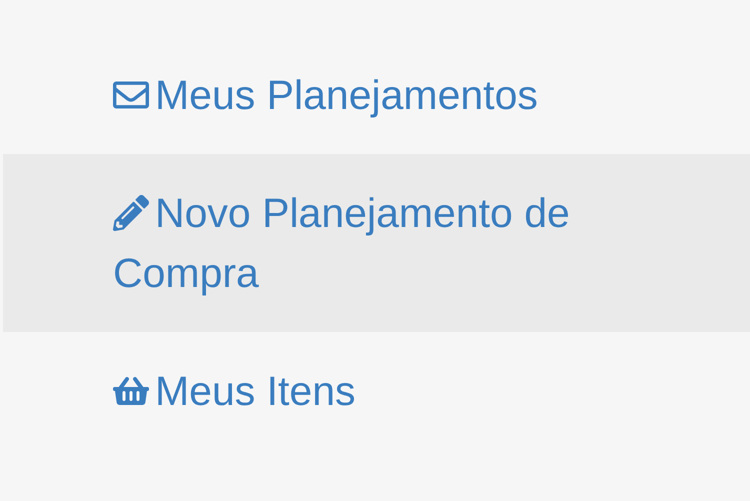 The image size is (750, 501). I want to click on pencil-icon, so click(131, 213).